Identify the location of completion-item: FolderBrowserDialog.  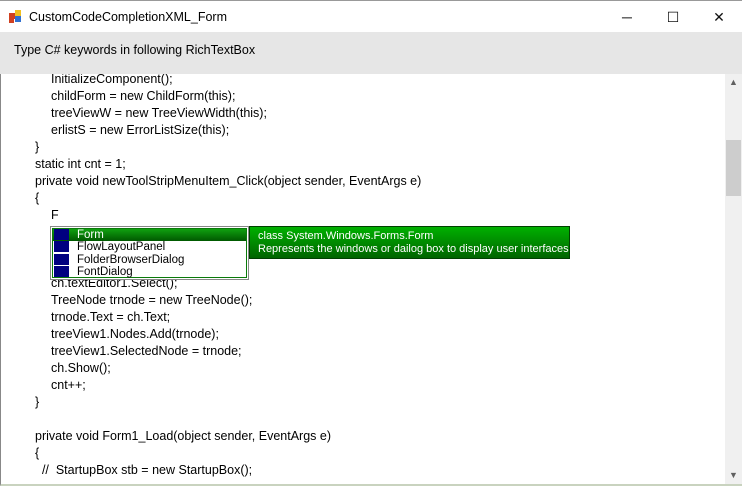
(149, 259).